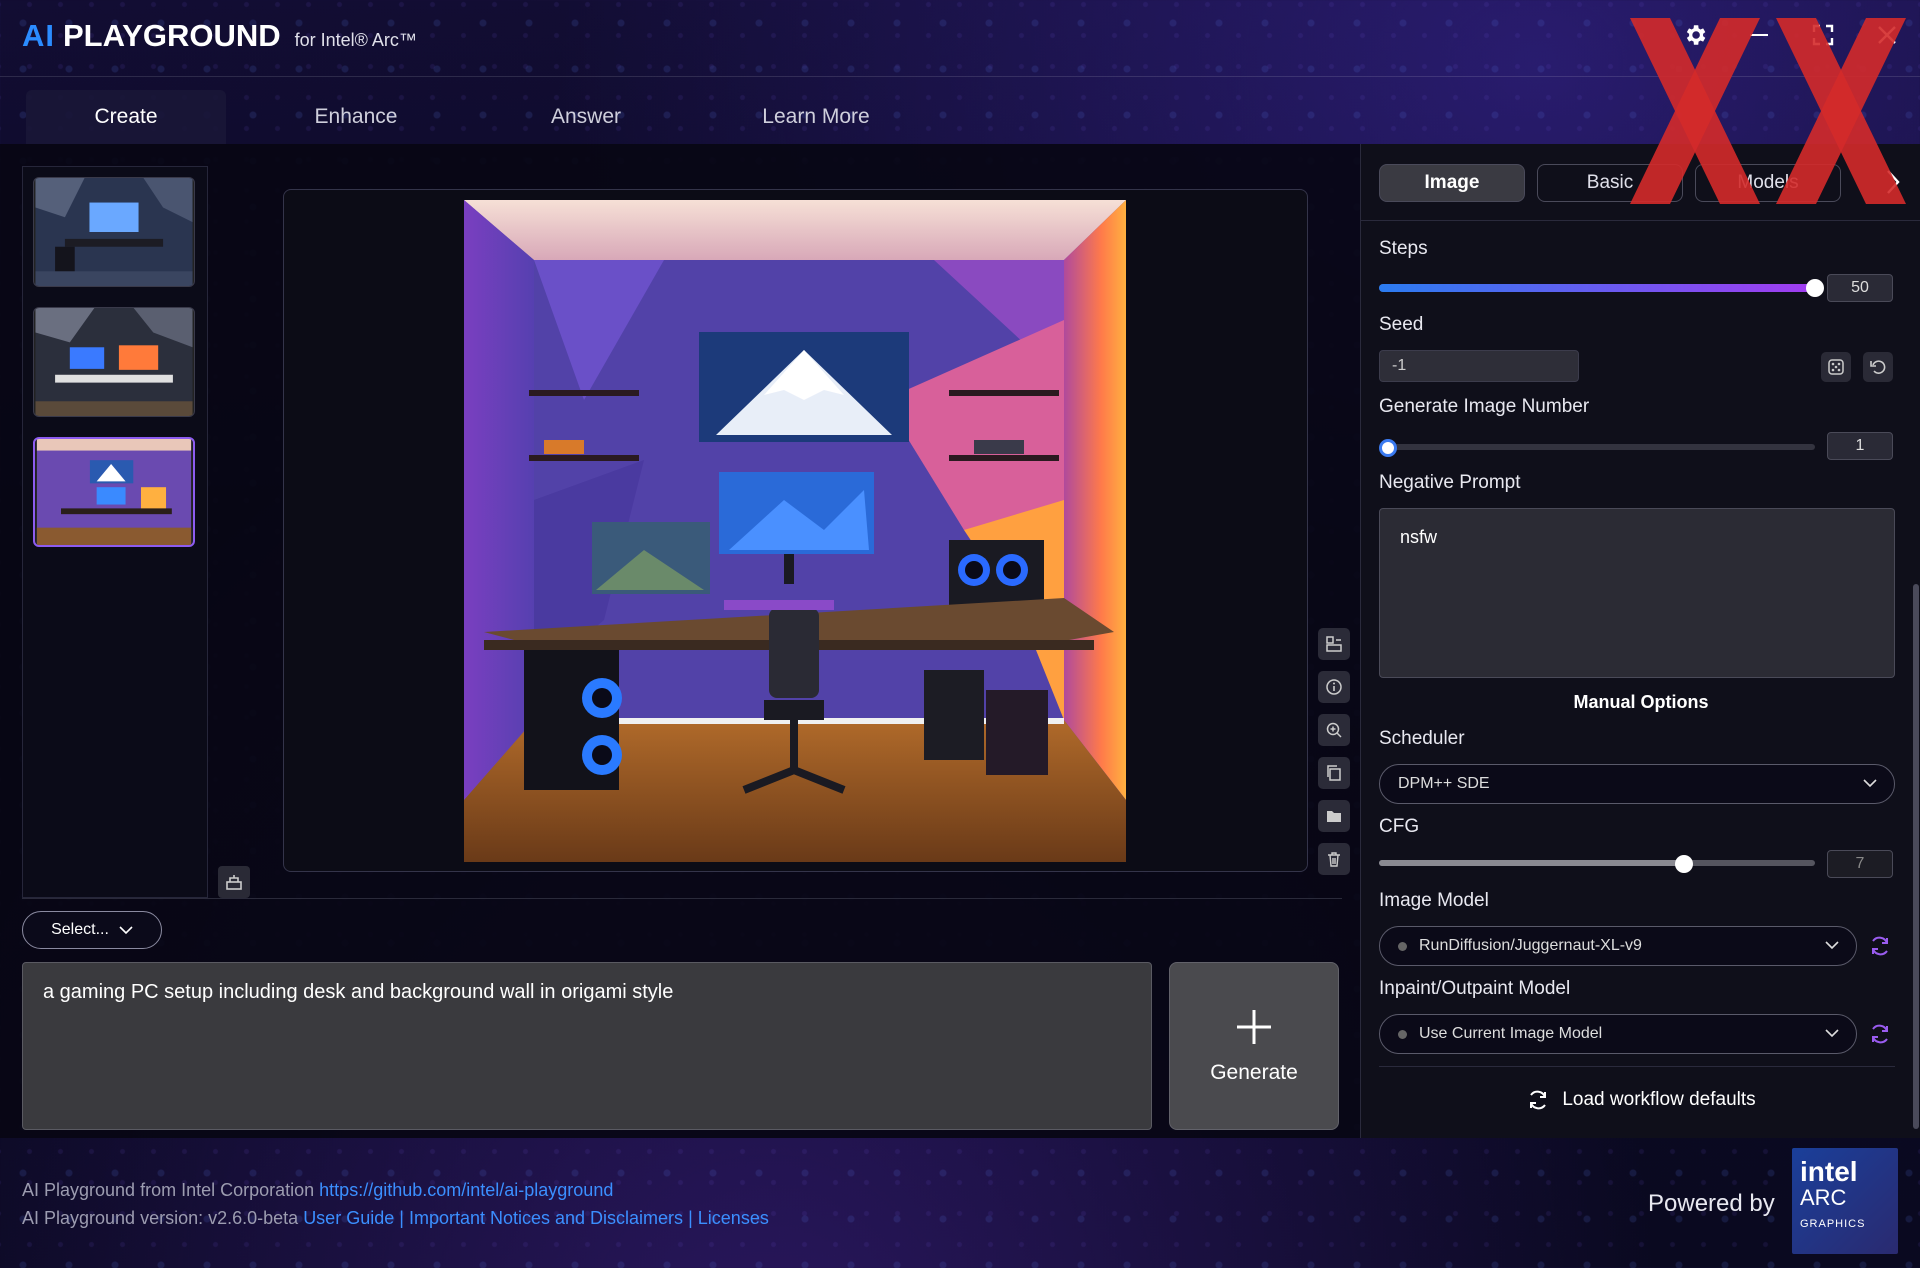 The width and height of the screenshot is (1920, 1268). Describe the element at coordinates (1334, 644) in the screenshot. I see `compare-icon` at that location.